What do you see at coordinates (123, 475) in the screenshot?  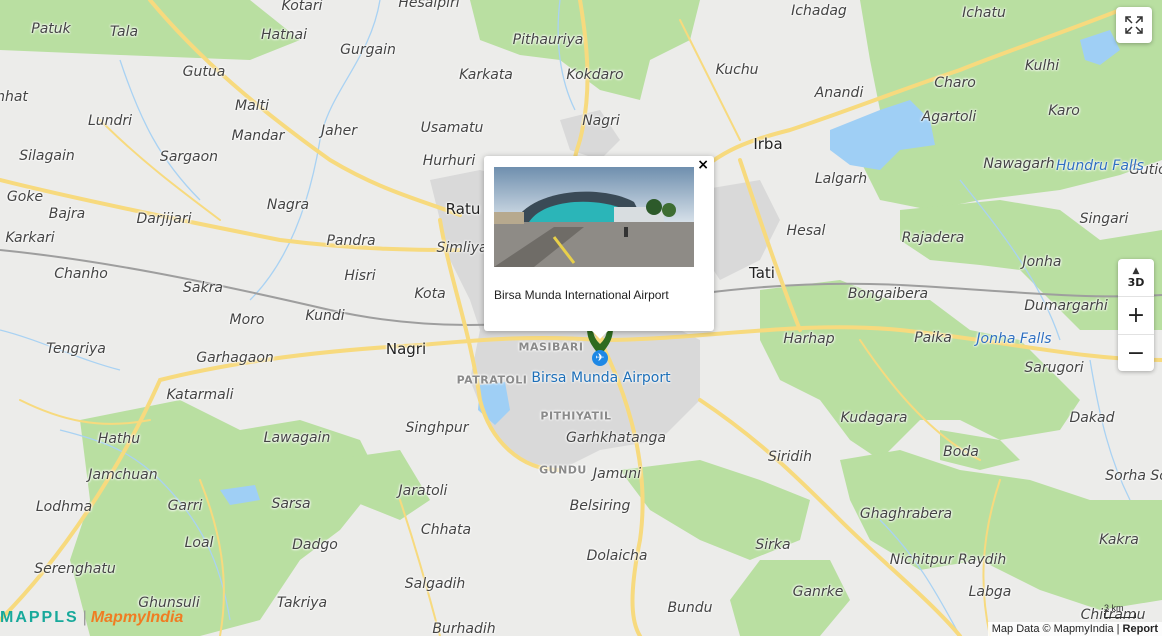 I see `place-label: Jamchuan` at bounding box center [123, 475].